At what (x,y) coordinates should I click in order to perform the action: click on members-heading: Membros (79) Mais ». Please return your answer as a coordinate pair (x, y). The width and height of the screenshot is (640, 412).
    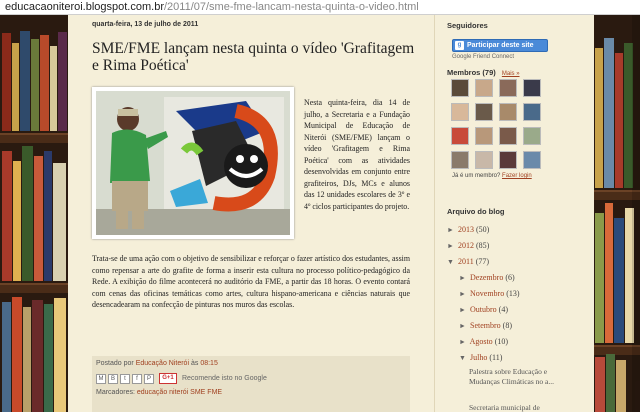
    Looking at the image, I should click on (483, 72).